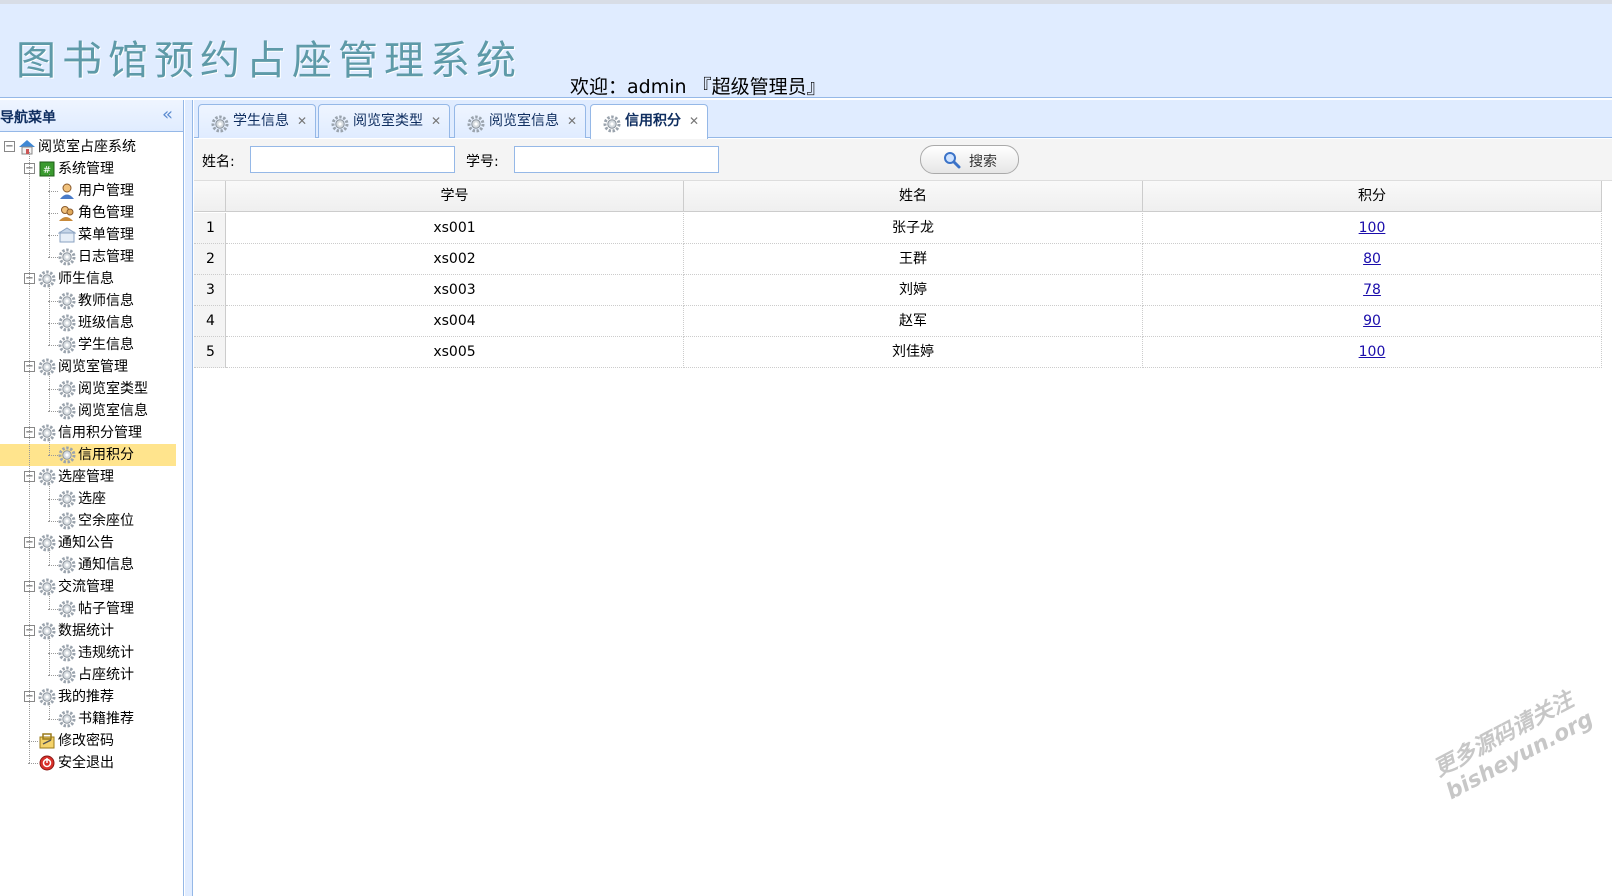 This screenshot has width=1612, height=896. Describe the element at coordinates (384, 121) in the screenshot. I see `tab: 阅览室类型 ✕` at that location.